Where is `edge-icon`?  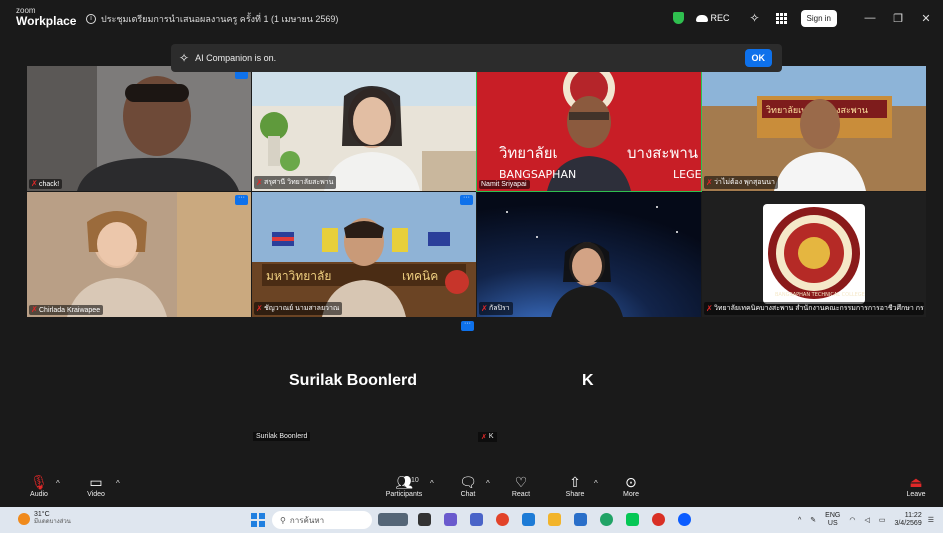
edge-icon is located at coordinates (528, 519).